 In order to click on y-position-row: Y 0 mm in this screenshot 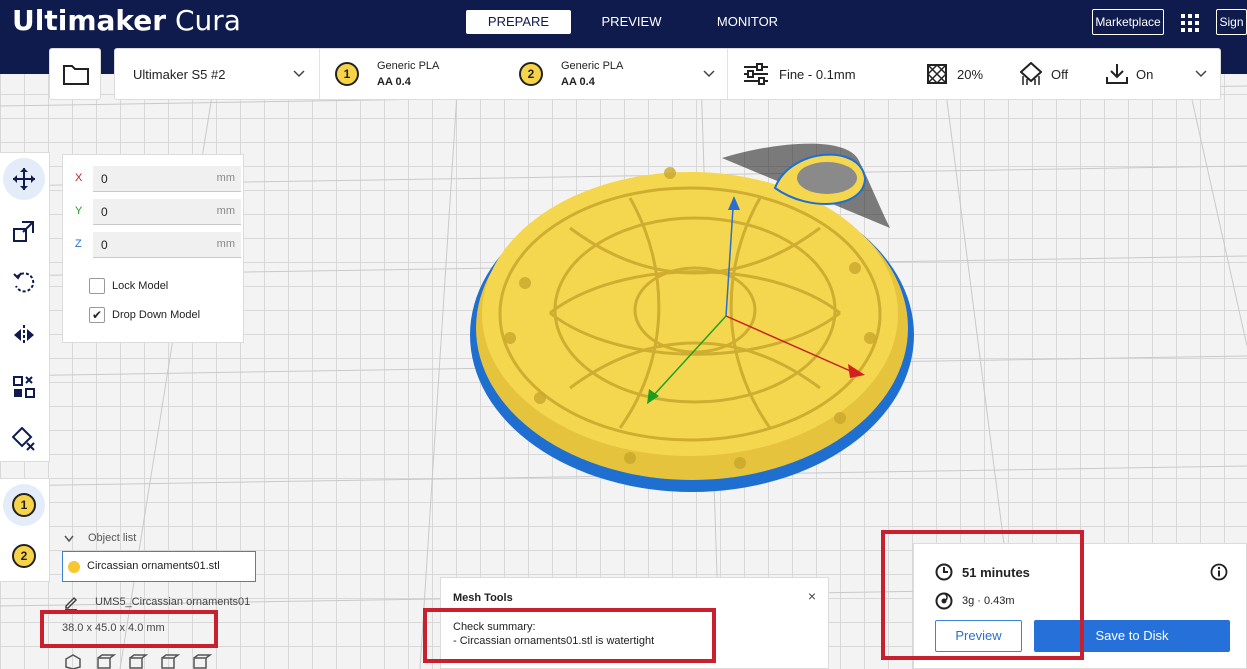, I will do `click(157, 212)`.